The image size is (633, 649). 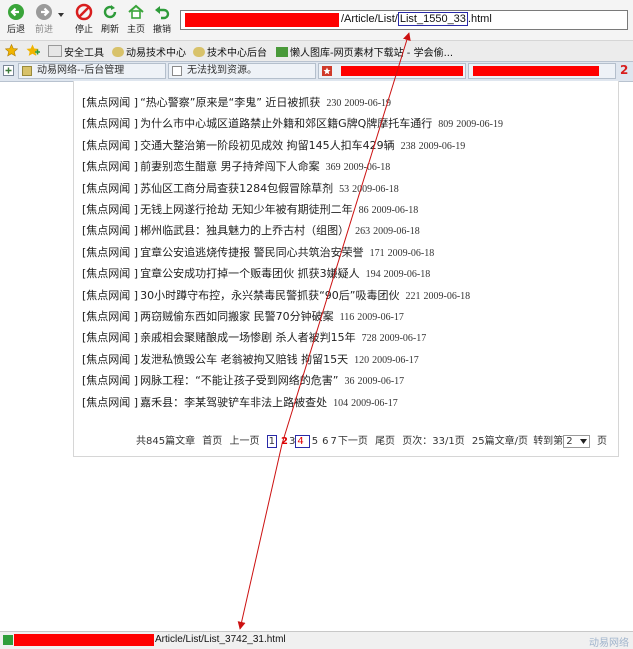 What do you see at coordinates (250, 273) in the screenshot?
I see `news-title-link: 宜章公安成功打掉一个贩毒团伙 抓获3嫌疑人` at bounding box center [250, 273].